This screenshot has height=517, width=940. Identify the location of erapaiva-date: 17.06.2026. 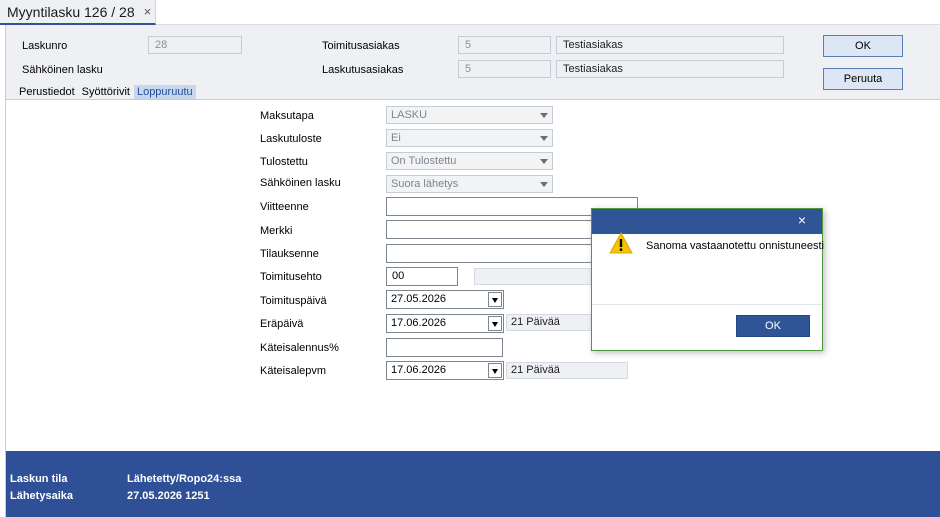
(445, 323).